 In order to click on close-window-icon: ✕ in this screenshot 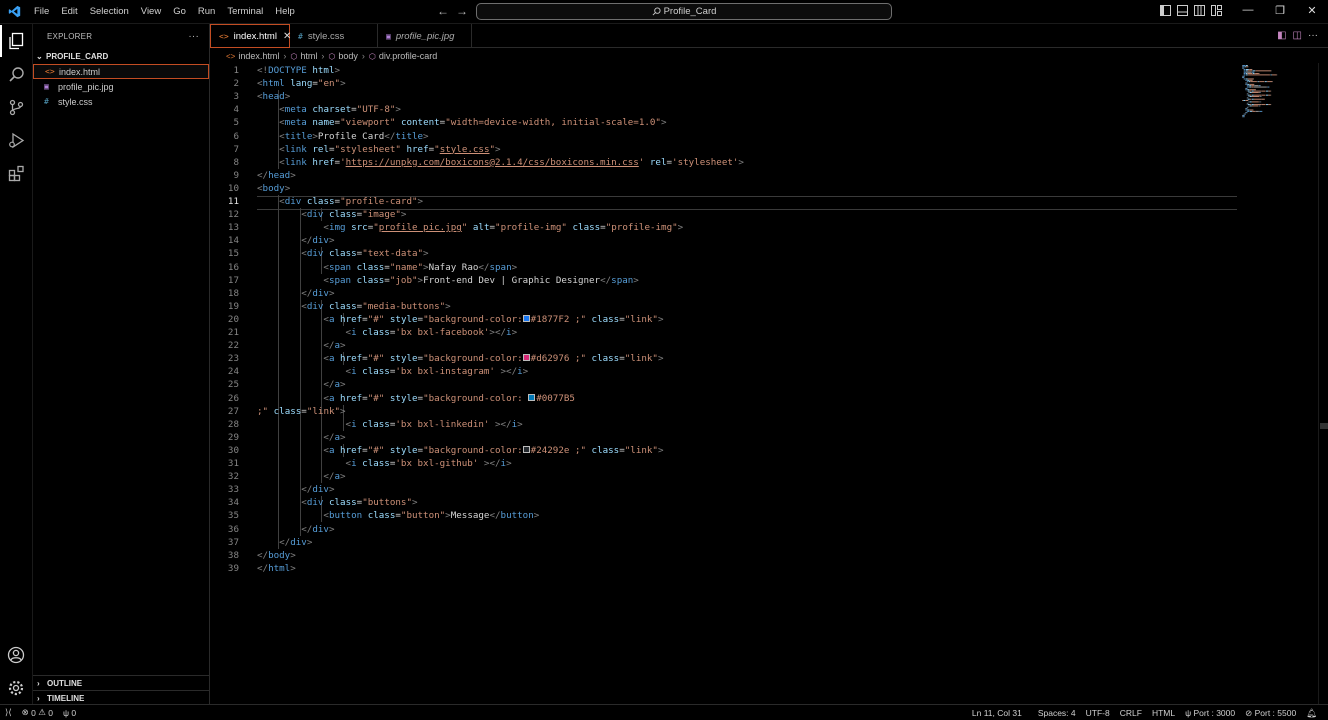, I will do `click(1312, 10)`.